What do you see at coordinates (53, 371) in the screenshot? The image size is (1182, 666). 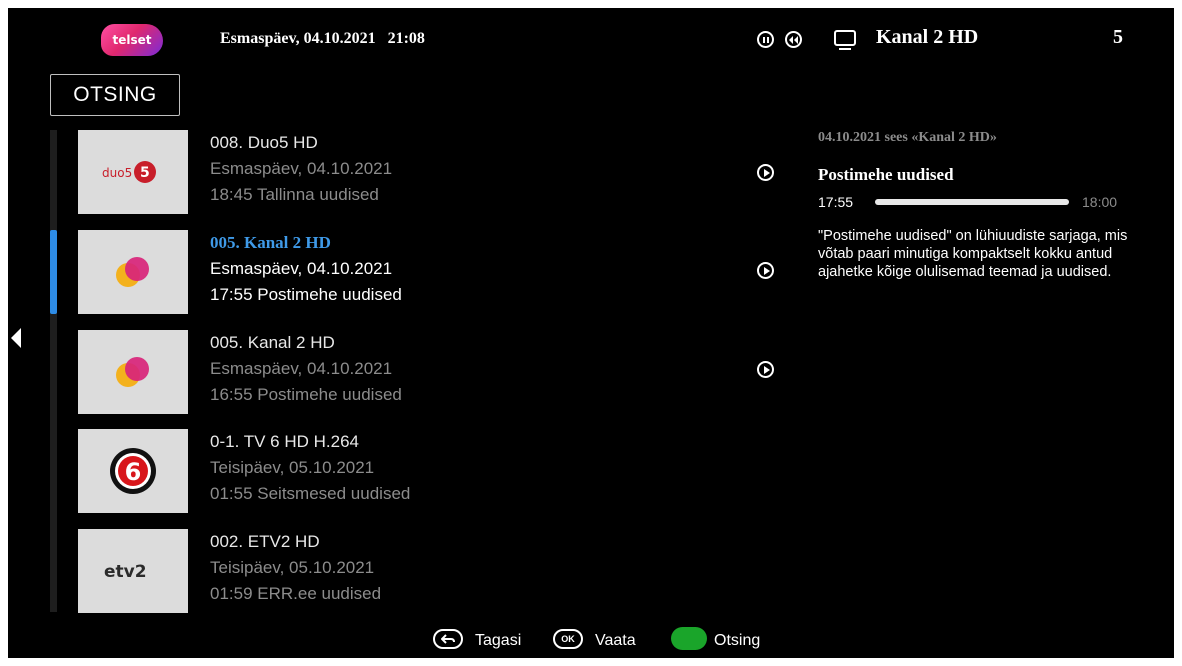 I see `list-scrollbar` at bounding box center [53, 371].